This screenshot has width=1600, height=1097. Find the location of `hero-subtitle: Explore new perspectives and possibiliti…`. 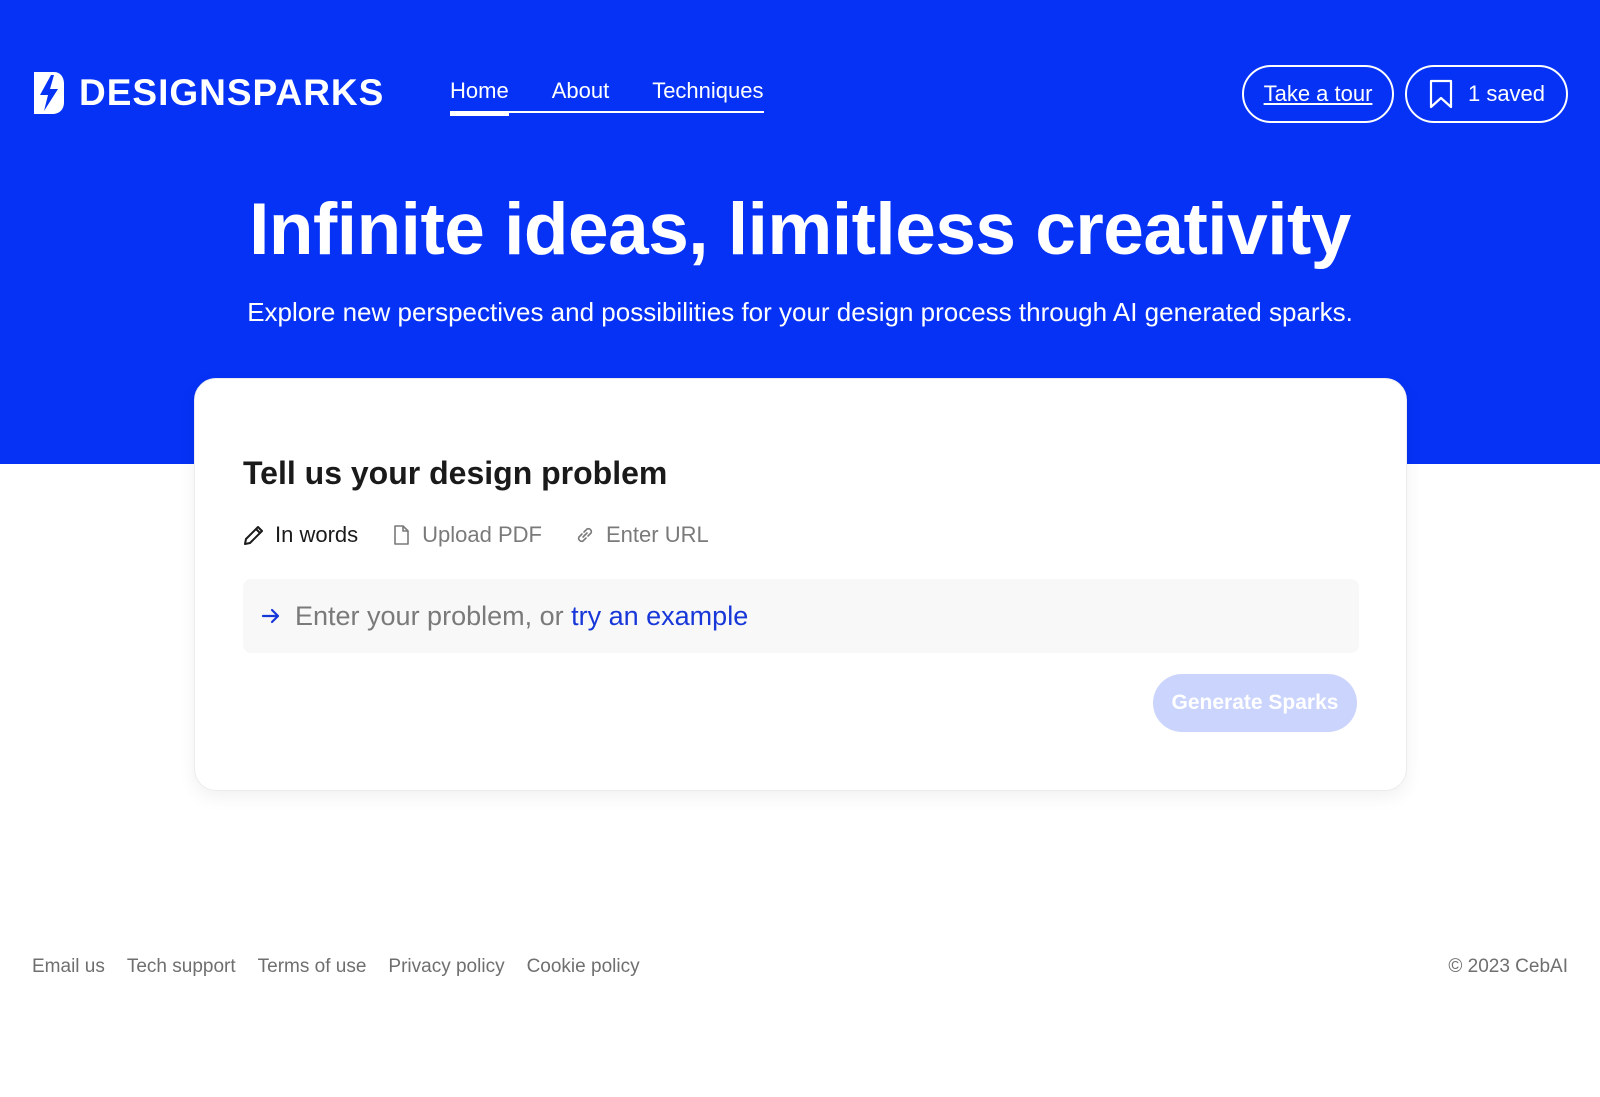

hero-subtitle: Explore new perspectives and possibiliti… is located at coordinates (800, 312).